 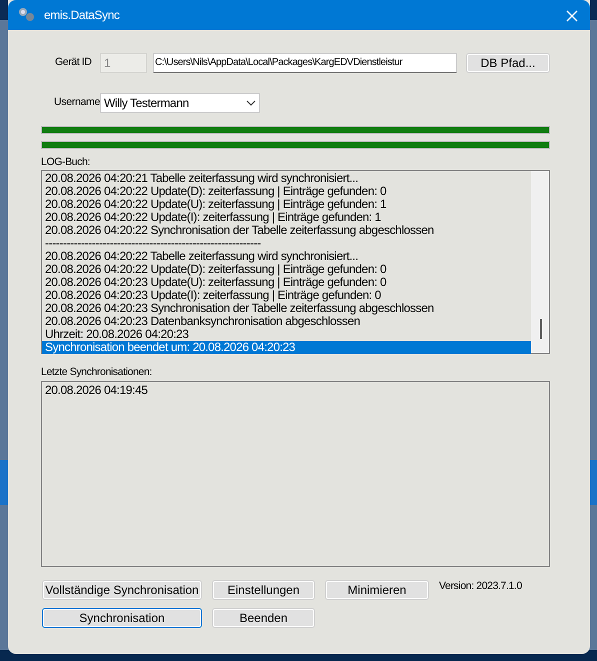 What do you see at coordinates (82, 15) in the screenshot?
I see `window-title: emis.DataSync` at bounding box center [82, 15].